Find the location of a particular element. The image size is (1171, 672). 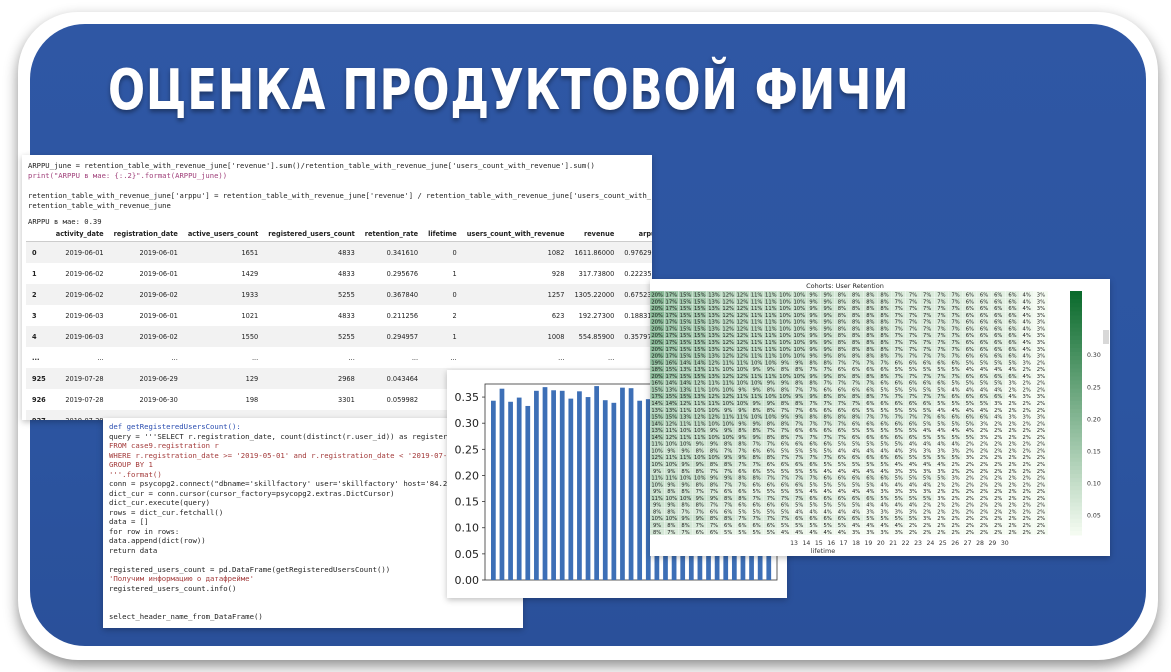

row-index: 926 is located at coordinates (39, 399).